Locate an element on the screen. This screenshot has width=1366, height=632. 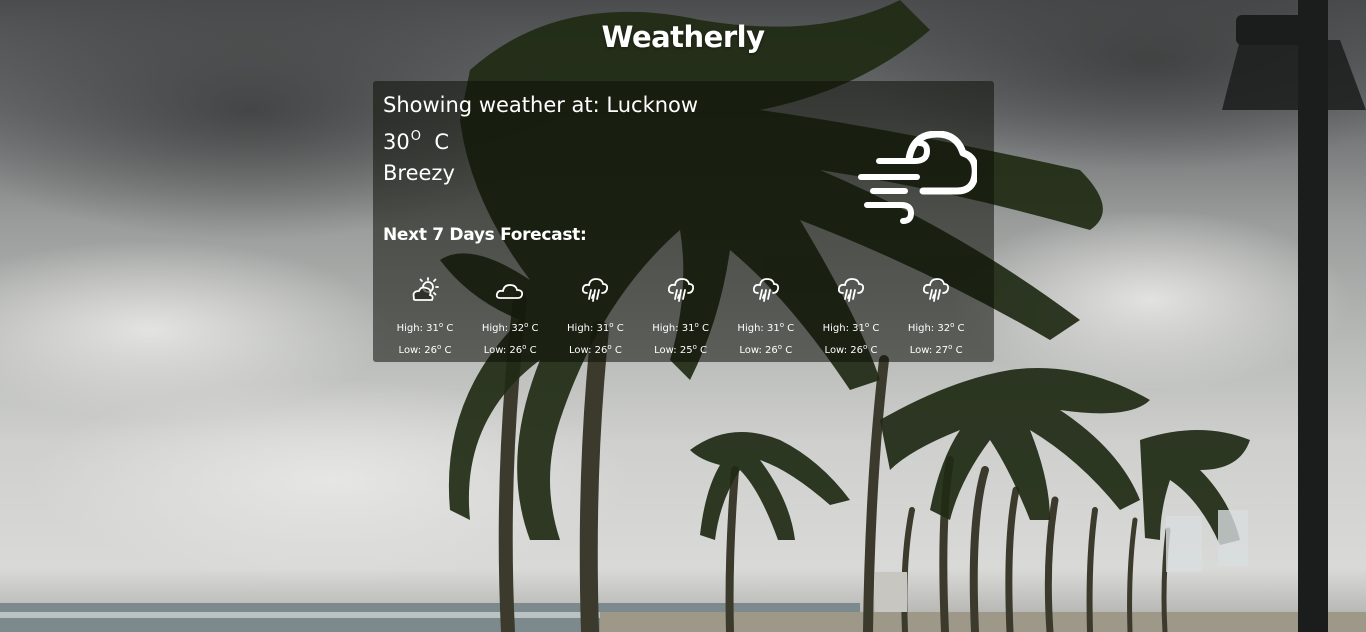
temperature-unit: C is located at coordinates (441, 142).